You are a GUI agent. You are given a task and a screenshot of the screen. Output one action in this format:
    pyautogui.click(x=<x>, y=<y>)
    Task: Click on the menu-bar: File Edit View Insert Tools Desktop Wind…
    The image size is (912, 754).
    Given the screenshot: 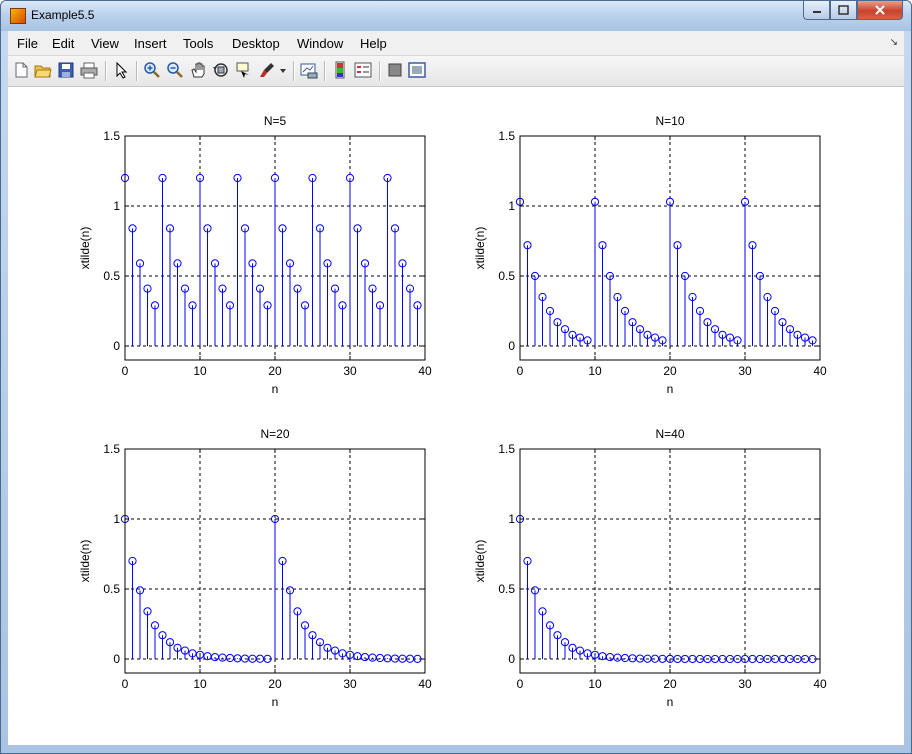 What is the action you would take?
    pyautogui.click(x=456, y=43)
    